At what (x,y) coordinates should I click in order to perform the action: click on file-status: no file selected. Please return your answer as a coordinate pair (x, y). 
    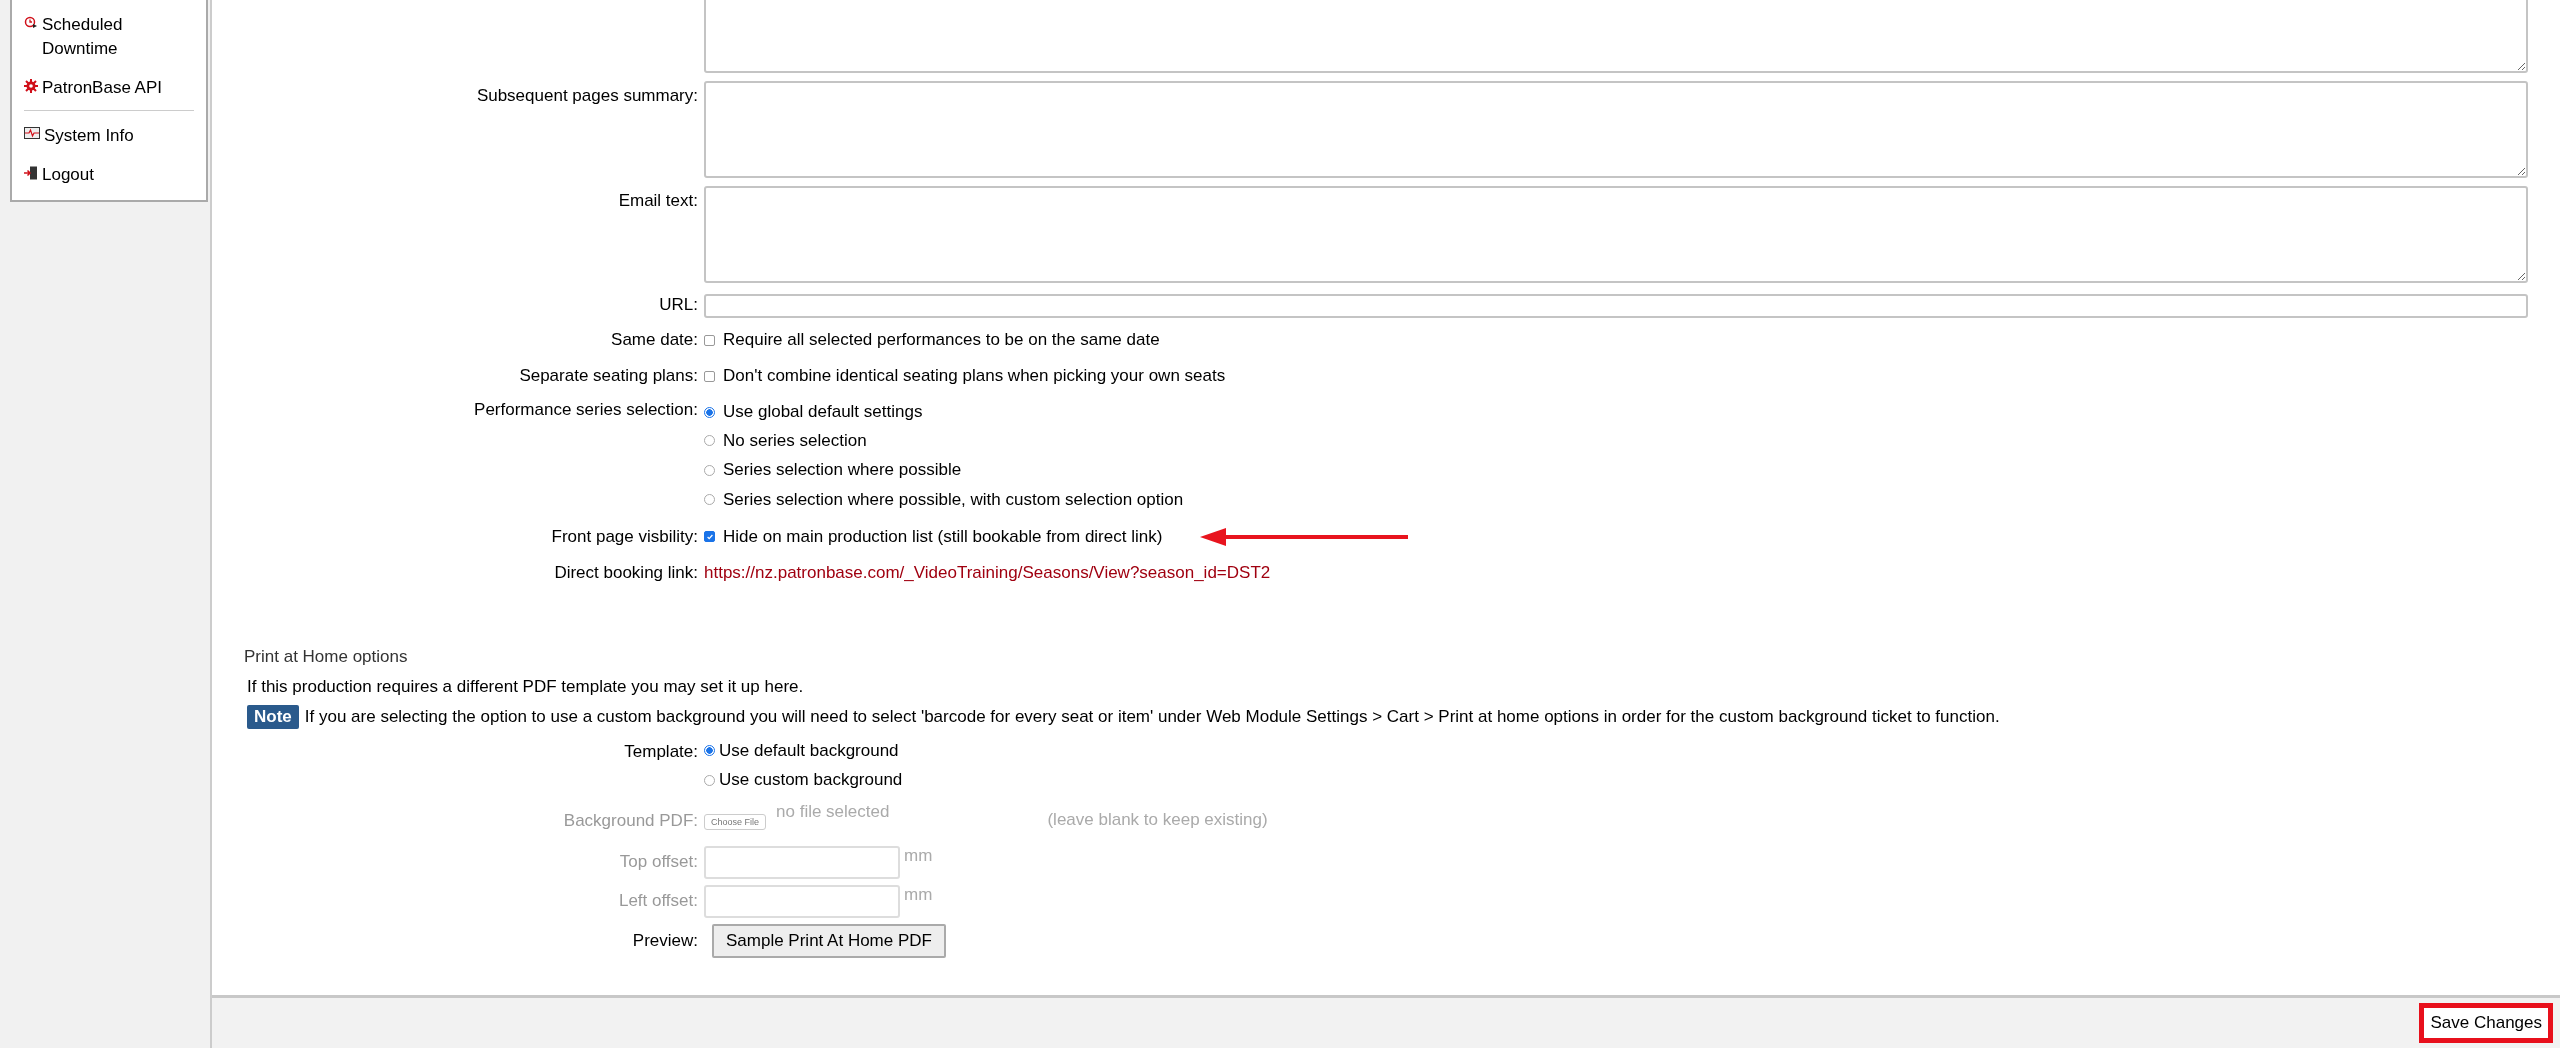
    Looking at the image, I should click on (833, 811).